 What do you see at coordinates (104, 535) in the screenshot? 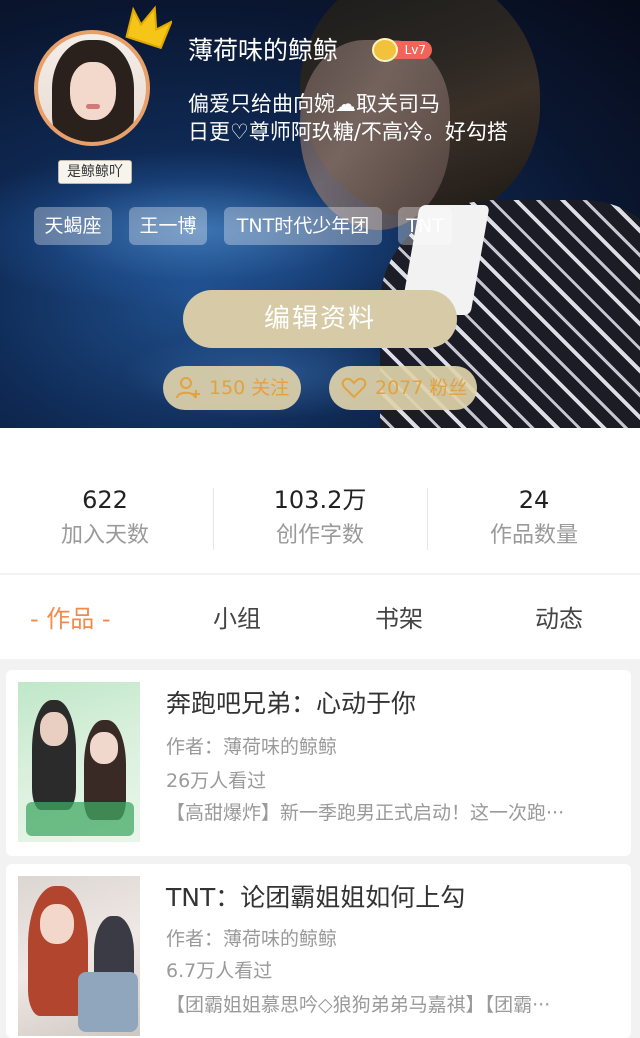
I see `stat-label: 加入天数` at bounding box center [104, 535].